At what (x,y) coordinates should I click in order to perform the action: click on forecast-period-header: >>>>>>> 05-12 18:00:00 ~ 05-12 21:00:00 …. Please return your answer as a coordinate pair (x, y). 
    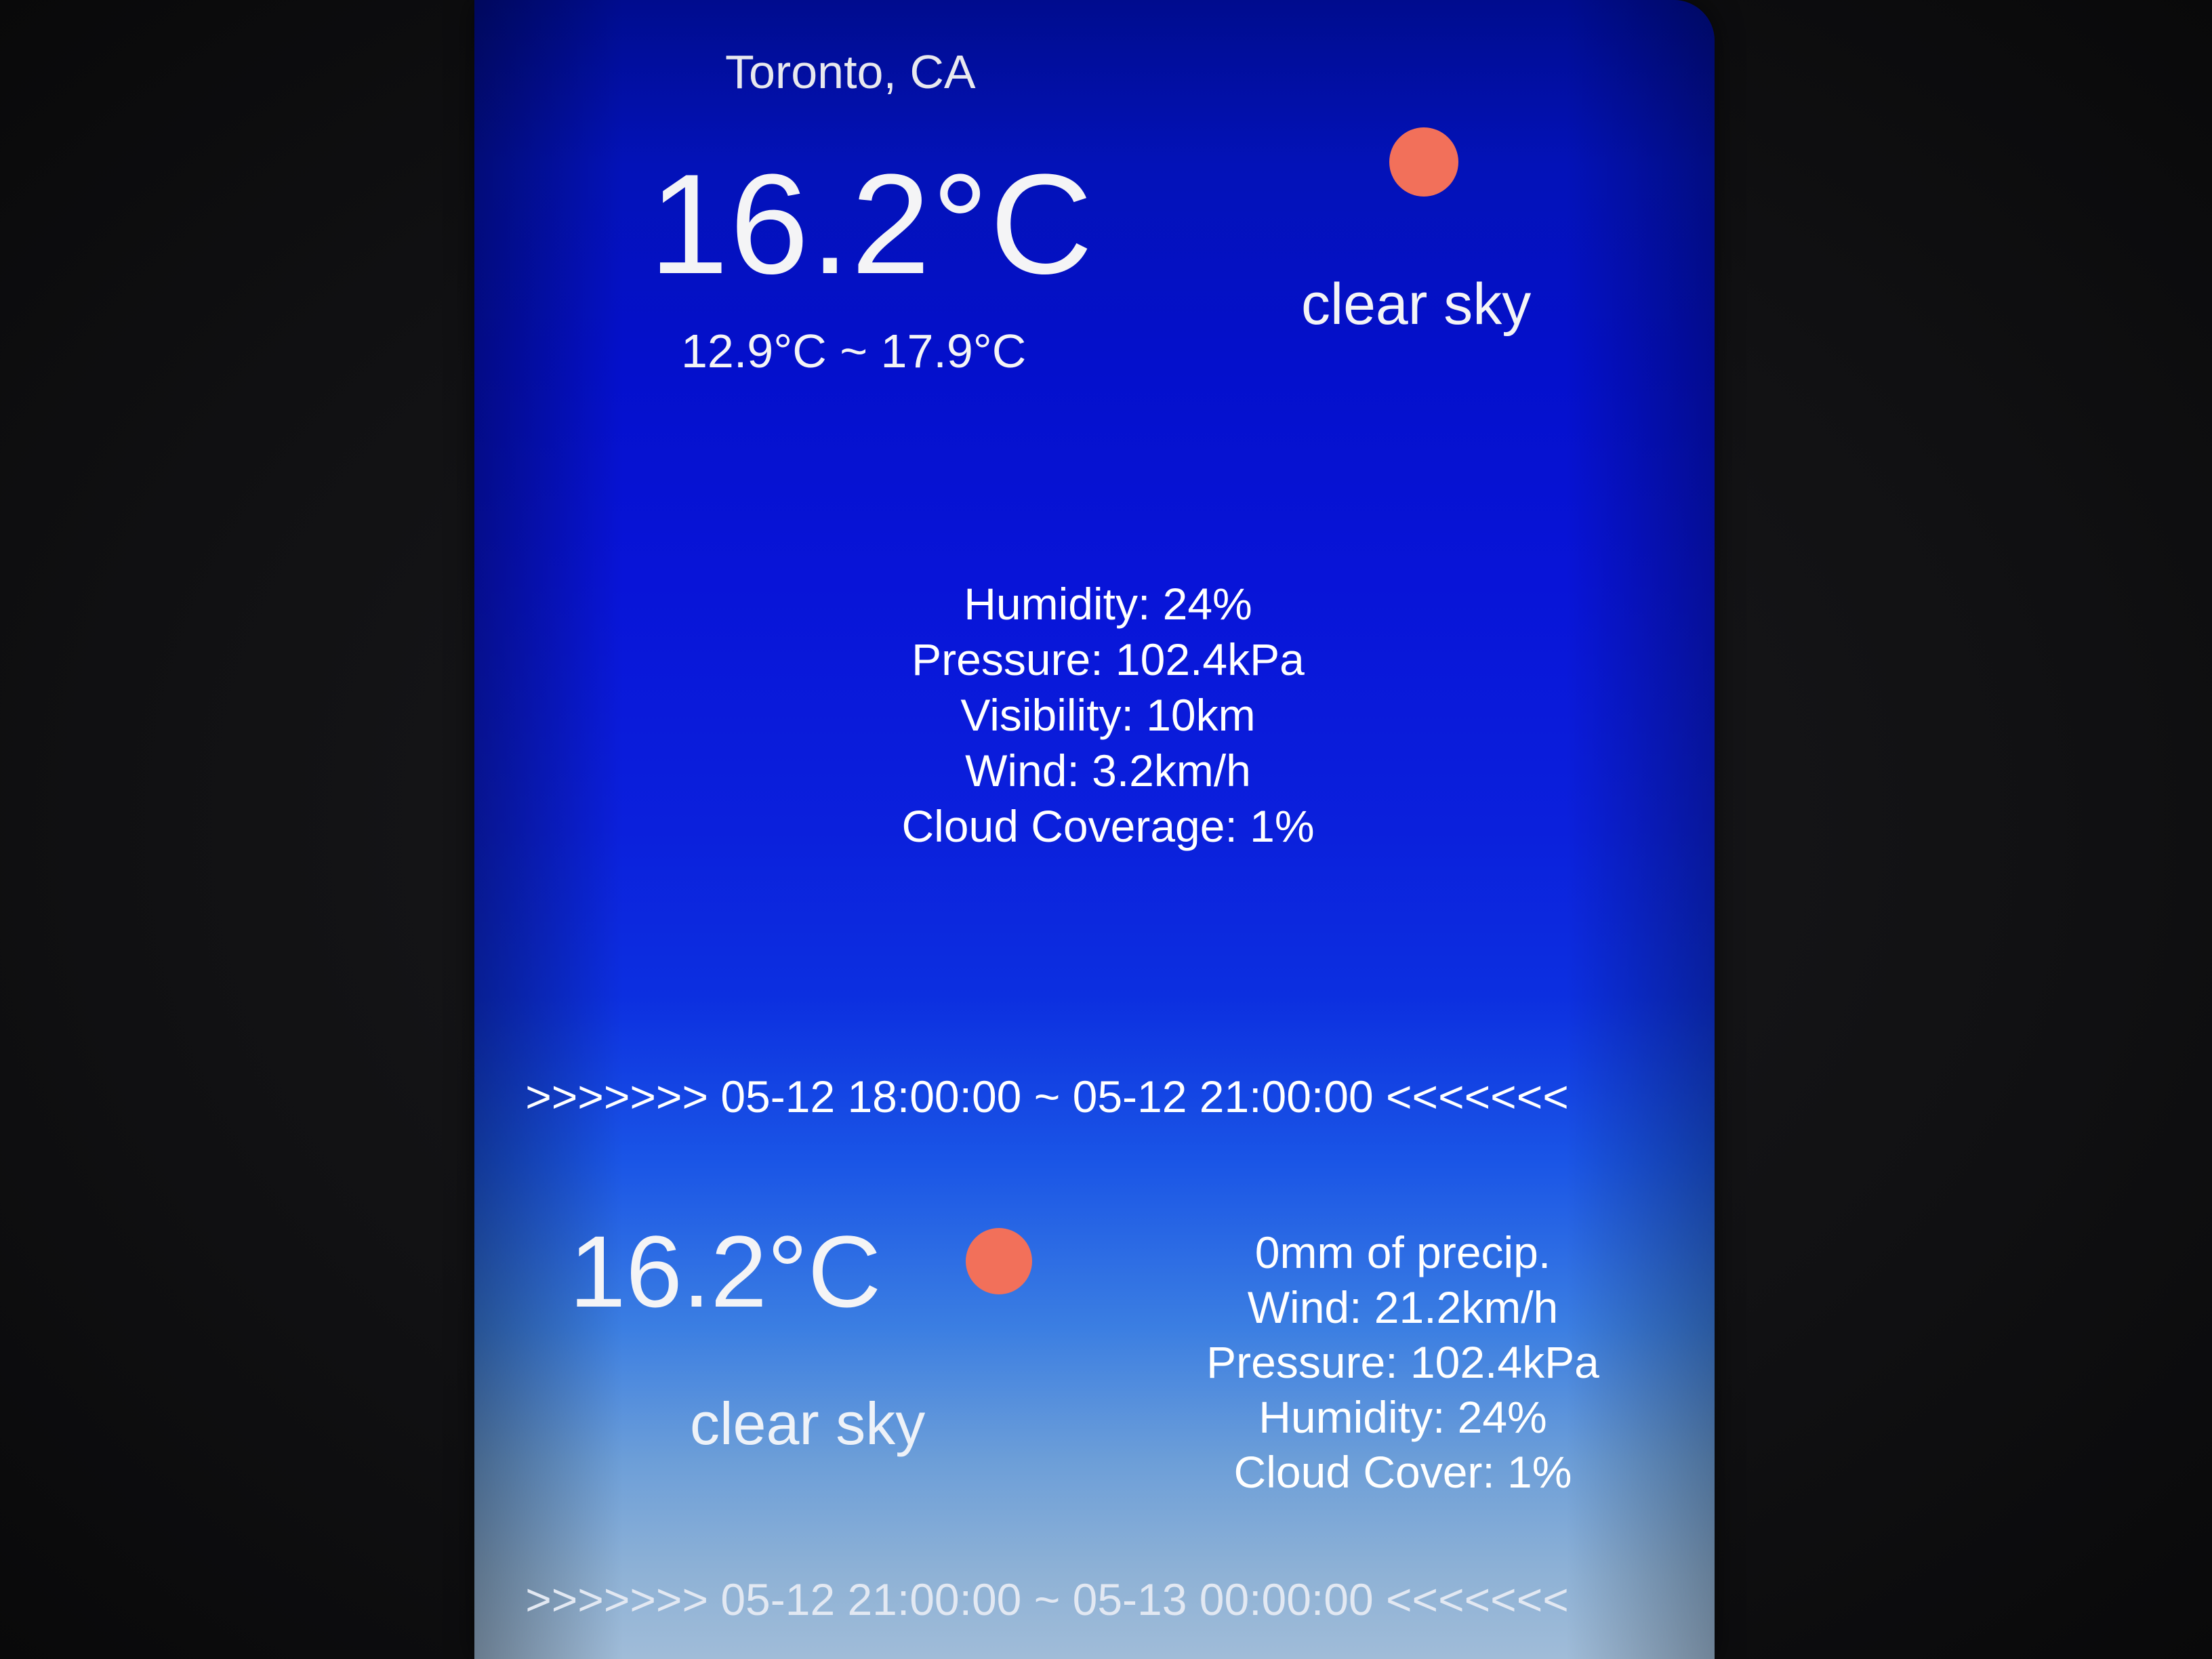
    Looking at the image, I should click on (1047, 1096).